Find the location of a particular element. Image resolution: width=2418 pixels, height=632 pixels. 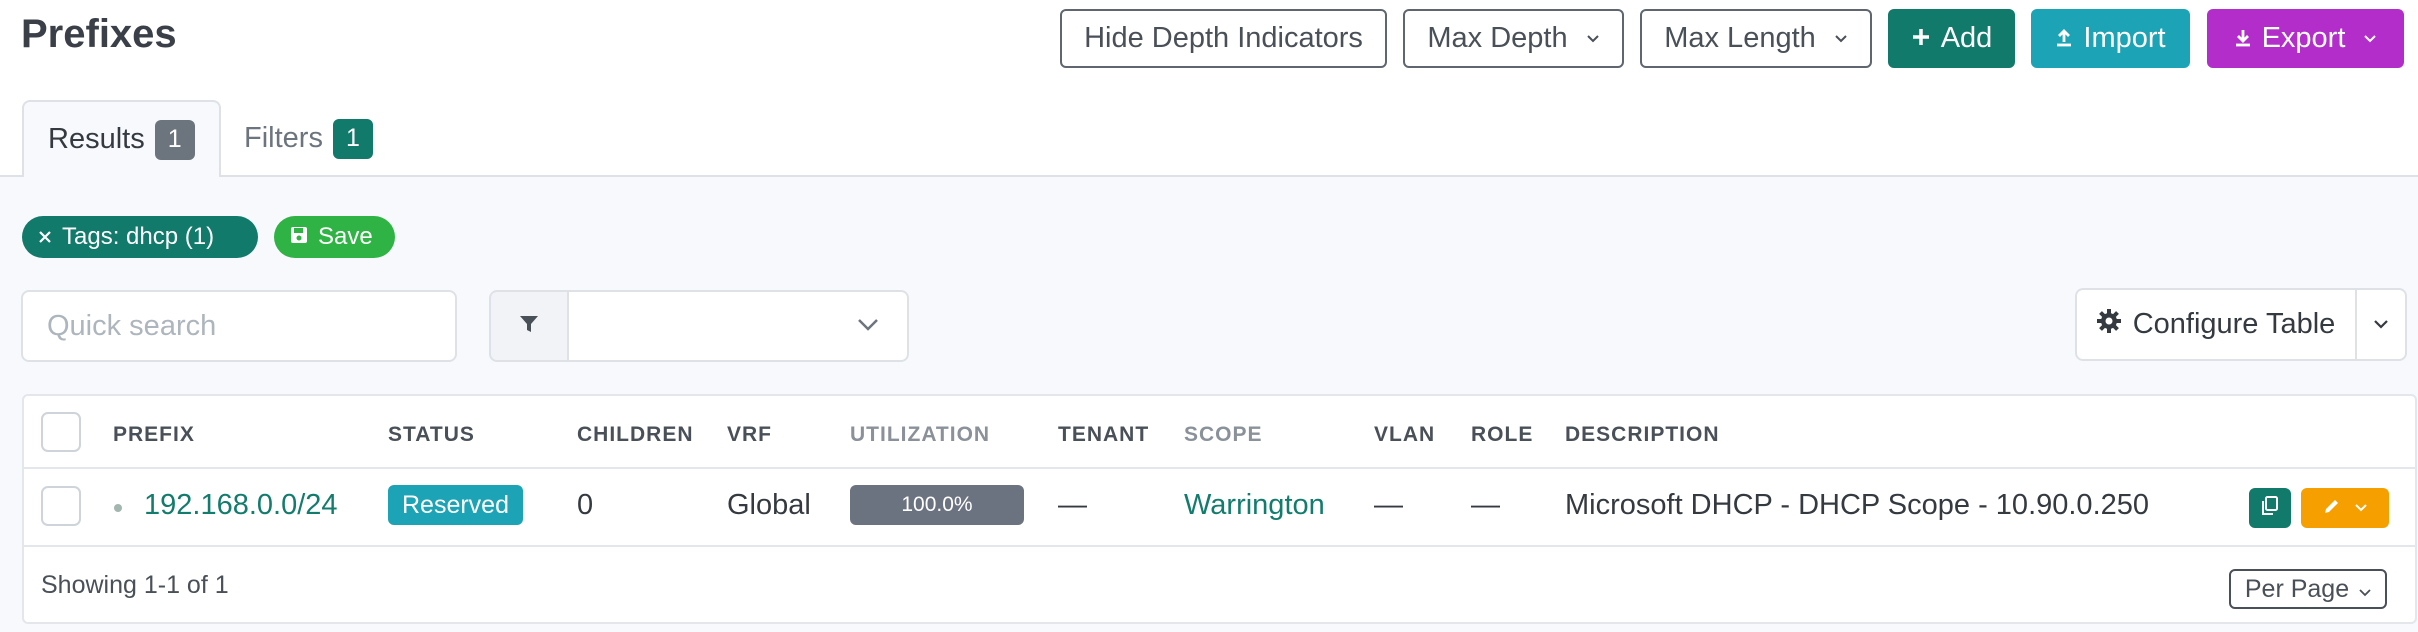

column-header-vrf: VRF is located at coordinates (749, 435).